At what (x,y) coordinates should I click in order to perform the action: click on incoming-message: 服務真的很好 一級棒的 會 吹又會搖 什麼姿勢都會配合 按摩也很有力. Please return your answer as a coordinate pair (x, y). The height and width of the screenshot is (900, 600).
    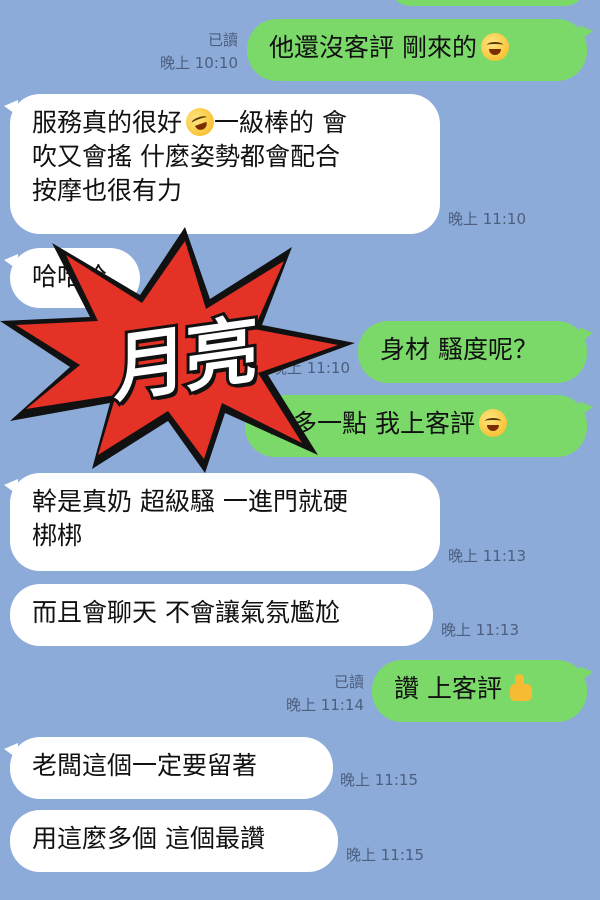
    Looking at the image, I should click on (222, 164).